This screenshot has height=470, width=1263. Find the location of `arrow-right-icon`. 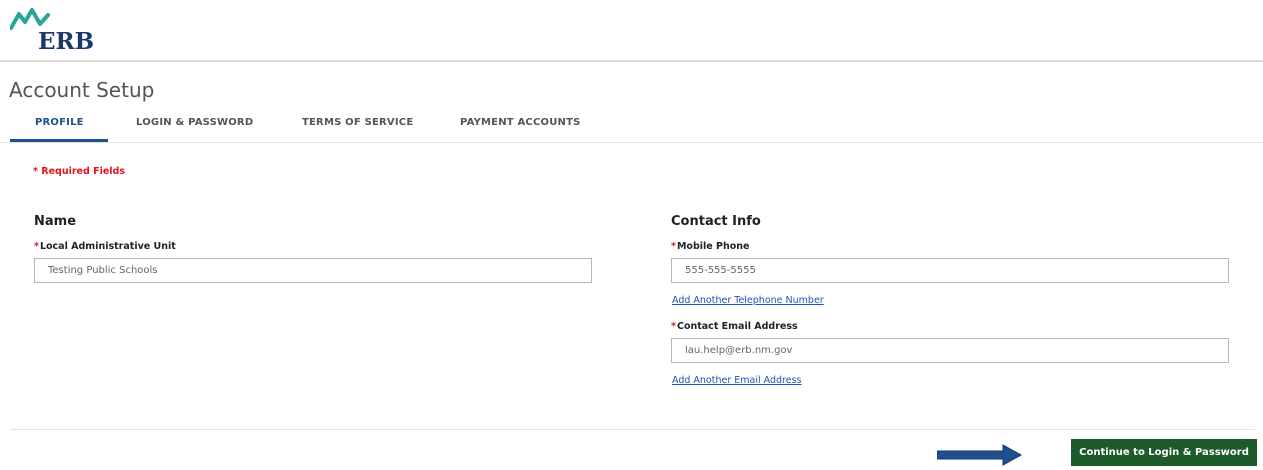

arrow-right-icon is located at coordinates (980, 455).